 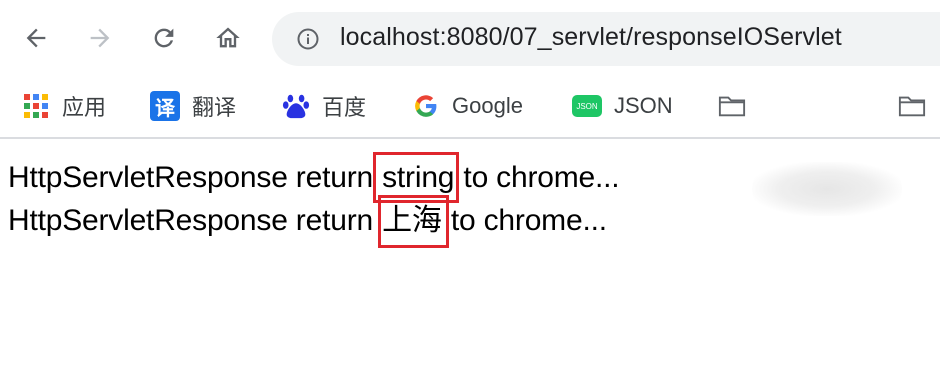 What do you see at coordinates (416, 177) in the screenshot?
I see `highlight-string: string` at bounding box center [416, 177].